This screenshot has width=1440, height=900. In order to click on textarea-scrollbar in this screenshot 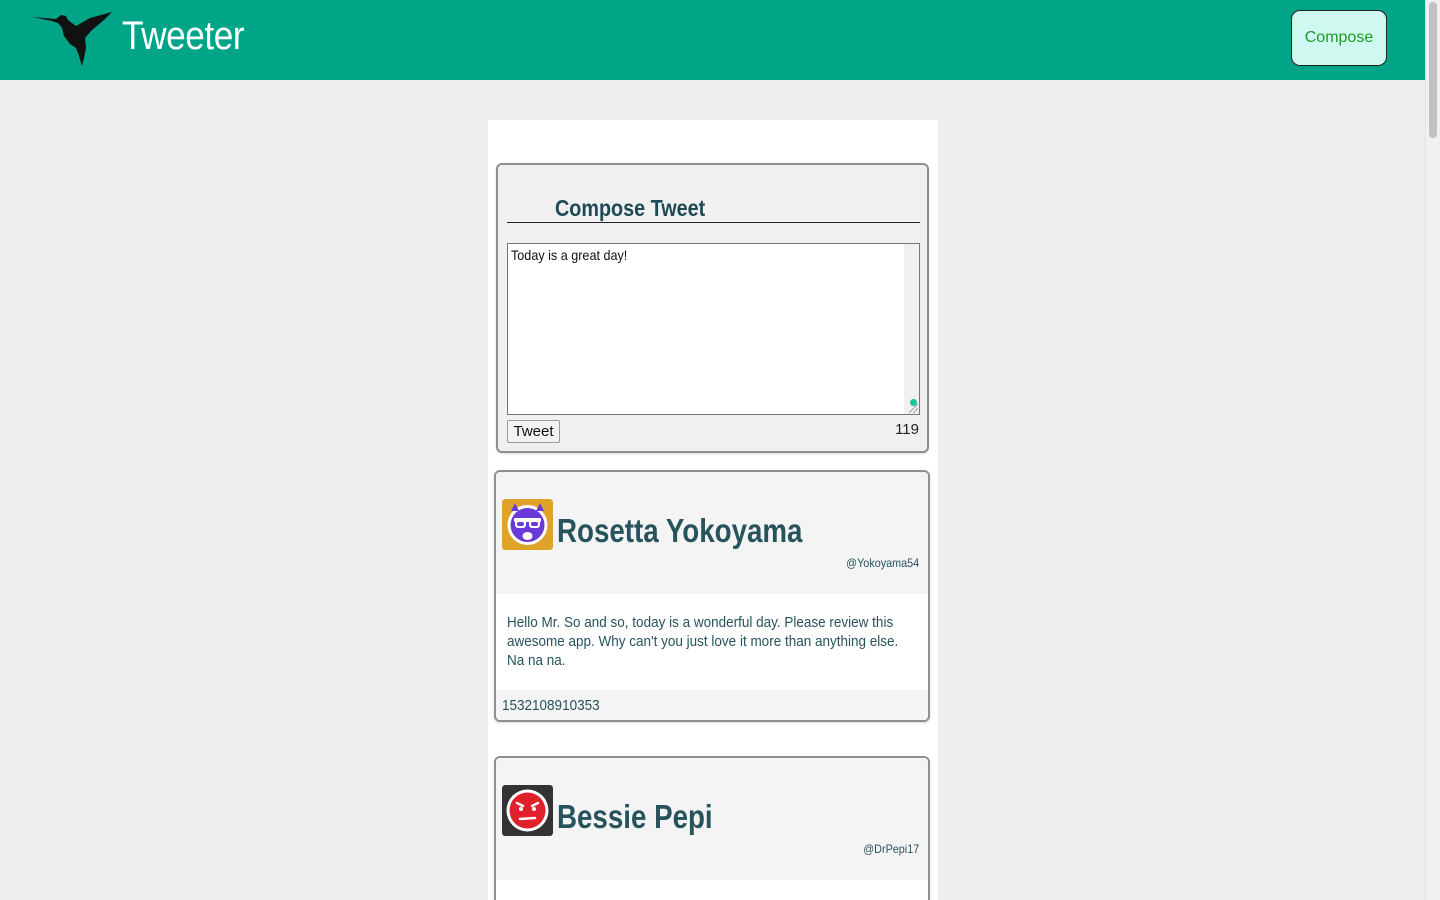, I will do `click(911, 329)`.